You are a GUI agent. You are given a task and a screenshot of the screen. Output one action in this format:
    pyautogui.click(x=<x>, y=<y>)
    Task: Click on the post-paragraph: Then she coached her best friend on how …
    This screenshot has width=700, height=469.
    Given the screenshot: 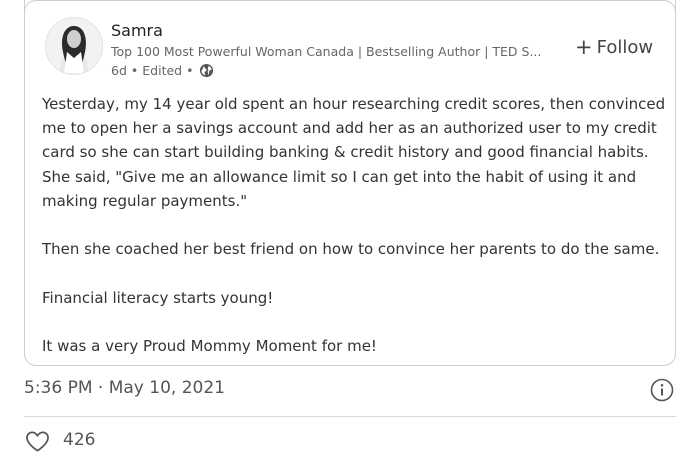 What is the action you would take?
    pyautogui.click(x=351, y=249)
    